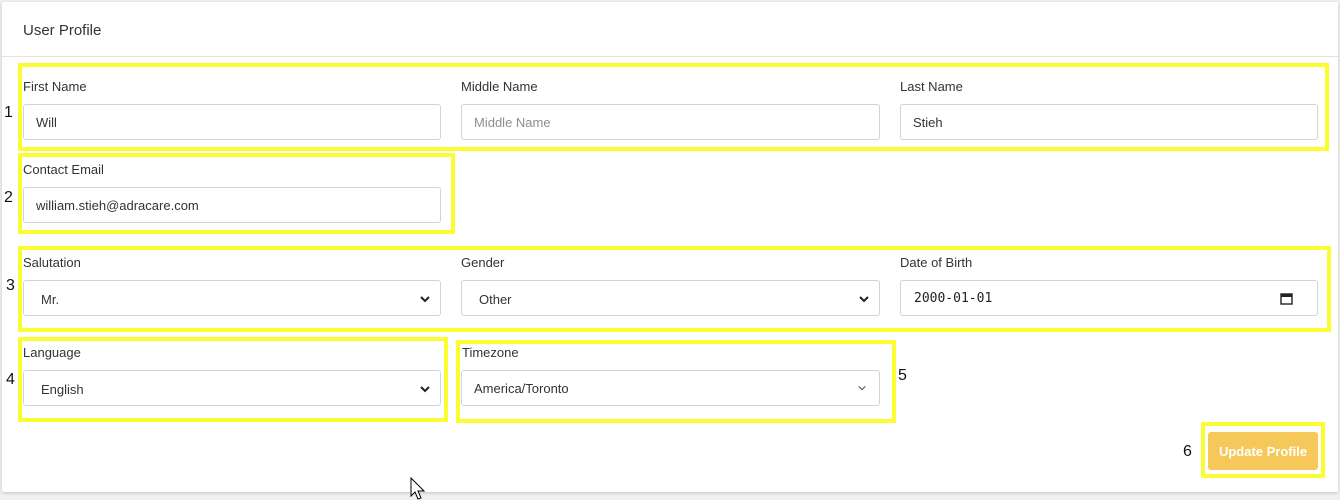 Image resolution: width=1340 pixels, height=500 pixels. What do you see at coordinates (62, 30) in the screenshot?
I see `page-title: User Profile` at bounding box center [62, 30].